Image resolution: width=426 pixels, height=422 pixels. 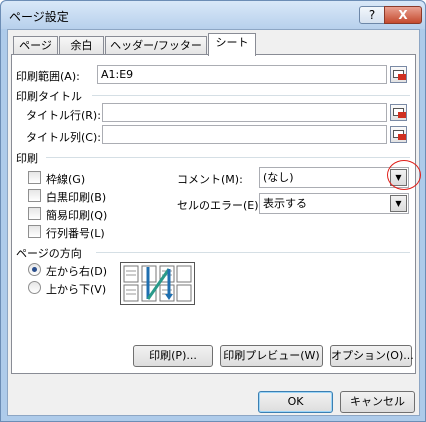 What do you see at coordinates (48, 76) in the screenshot?
I see `print-area-label: 印刷範囲(A):` at bounding box center [48, 76].